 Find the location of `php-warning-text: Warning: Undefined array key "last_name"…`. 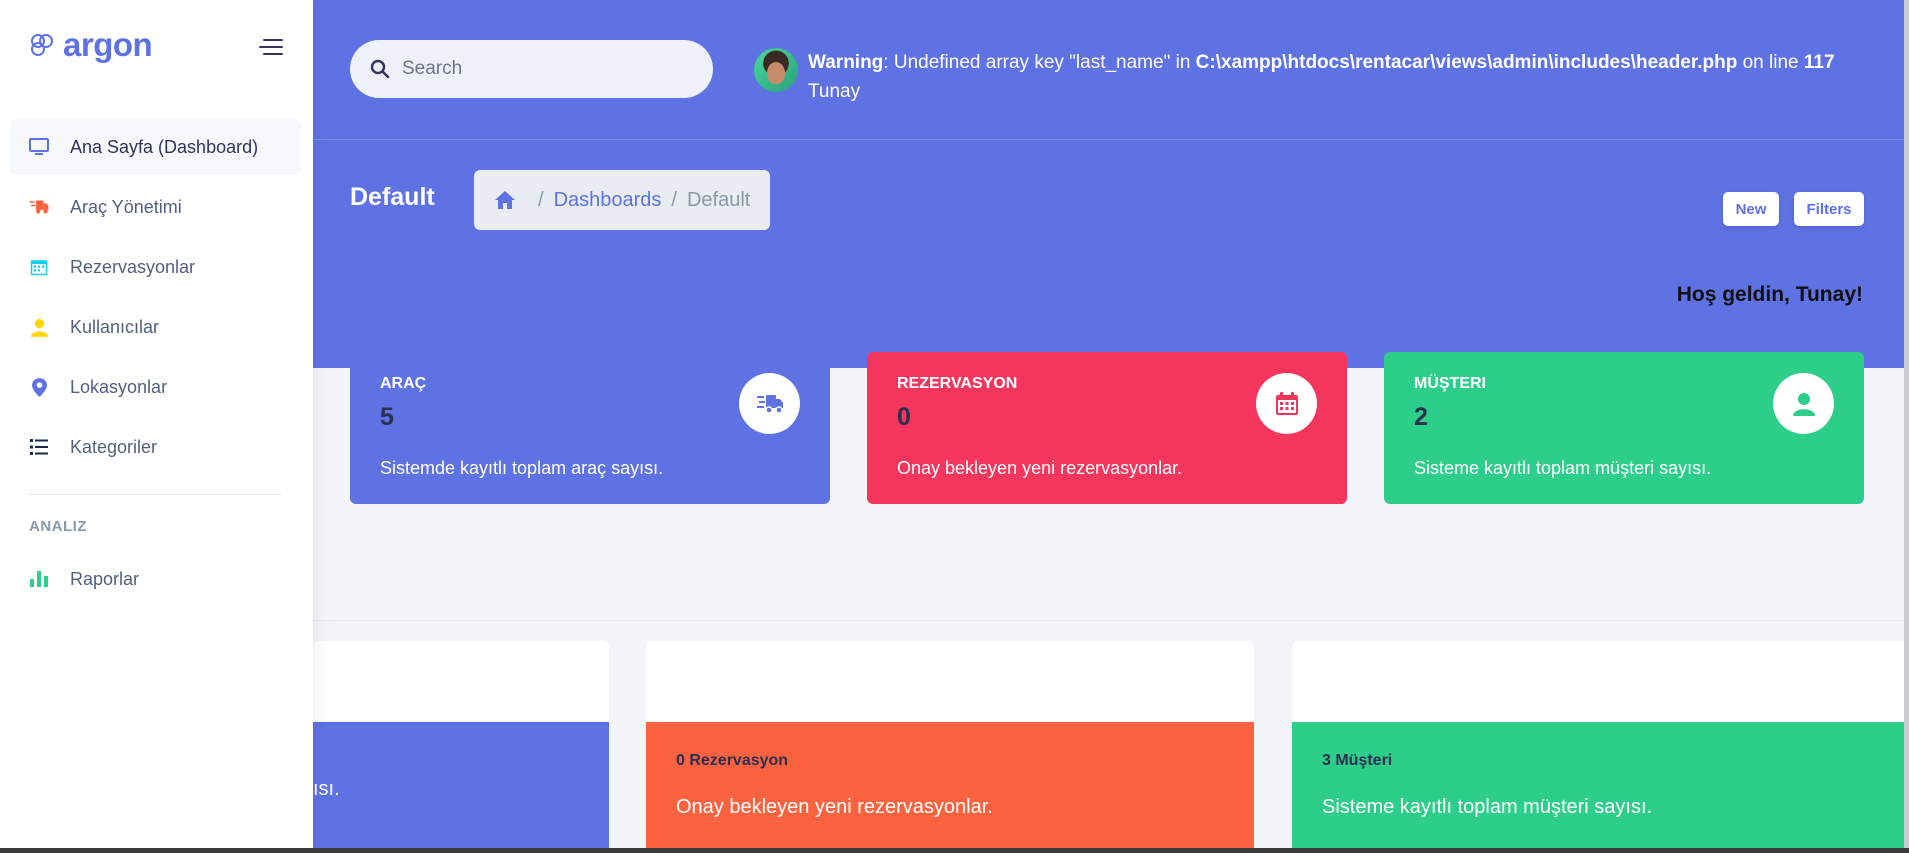

php-warning-text: Warning: Undefined array key "last_name"… is located at coordinates (1321, 77).